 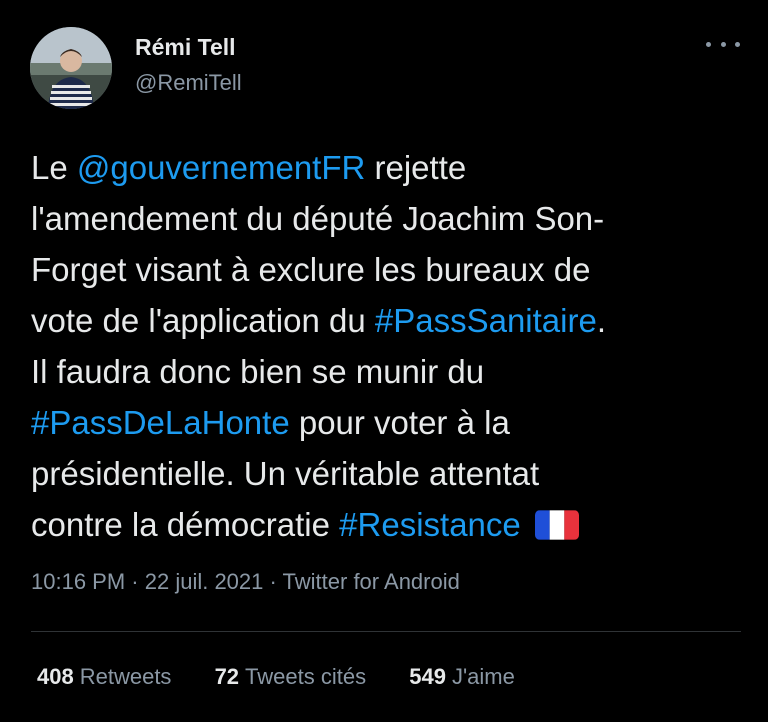 I want to click on retweets-label: Retweets, so click(x=125, y=676).